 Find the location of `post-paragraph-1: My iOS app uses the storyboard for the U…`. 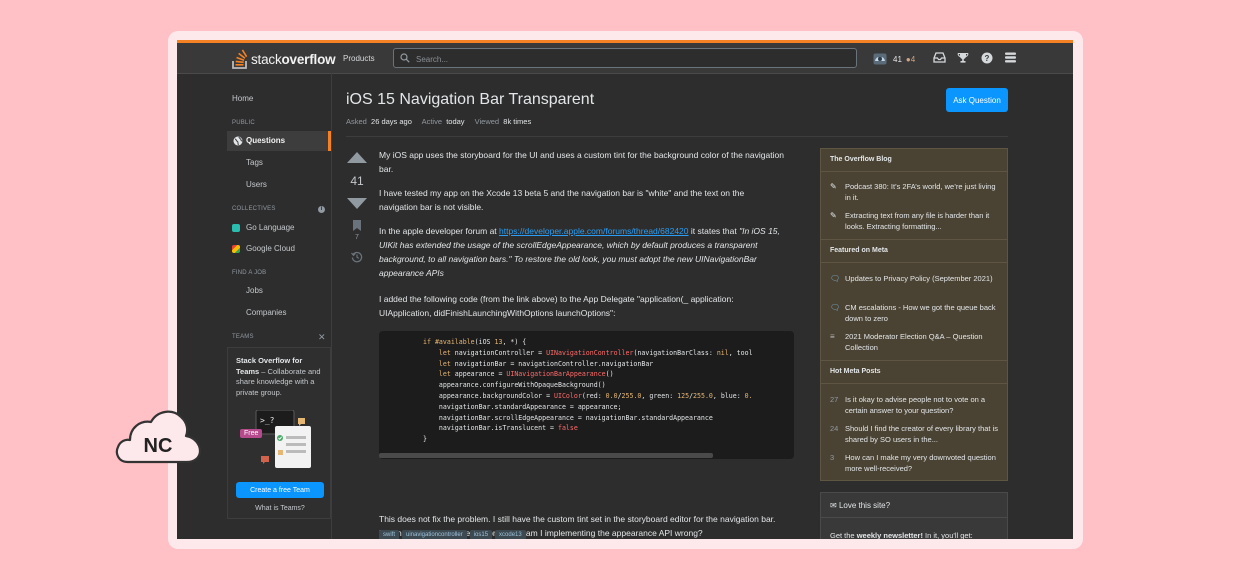

post-paragraph-1: My iOS app uses the storyboard for the U… is located at coordinates (581, 162).